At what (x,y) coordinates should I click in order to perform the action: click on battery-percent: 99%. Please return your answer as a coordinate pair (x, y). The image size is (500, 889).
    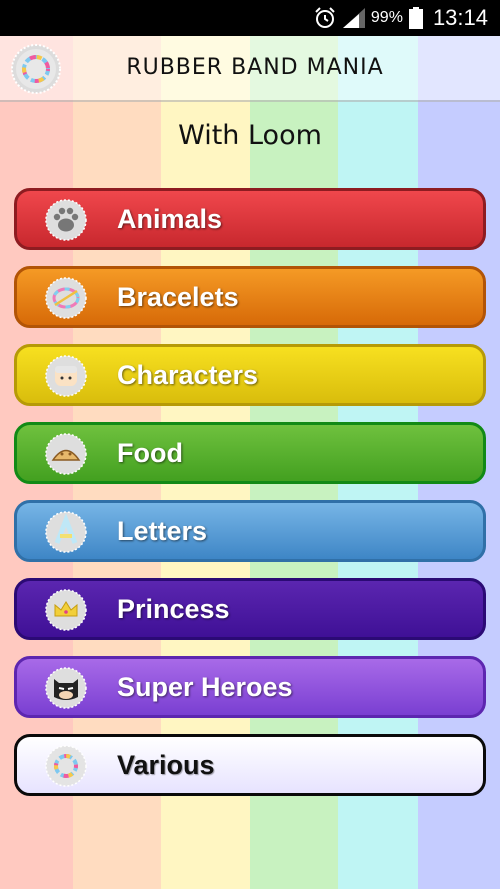
    Looking at the image, I should click on (386, 17).